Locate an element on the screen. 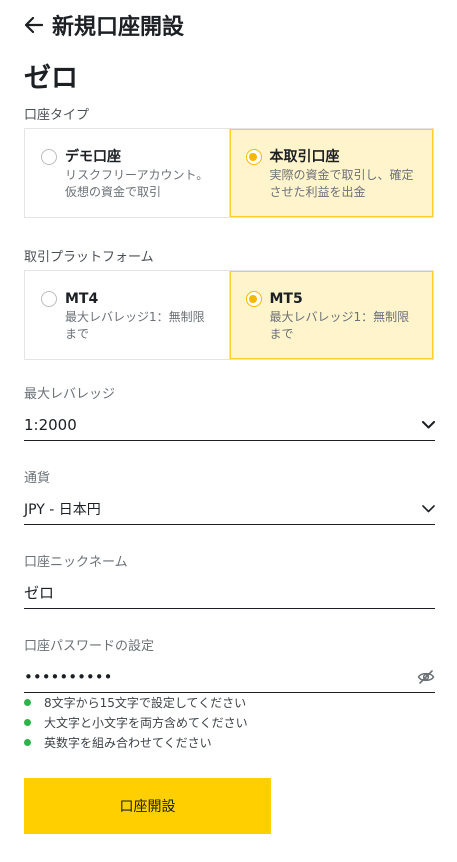 The image size is (457, 862). password-rule: 大文字と小文字を両方含めてください is located at coordinates (136, 722).